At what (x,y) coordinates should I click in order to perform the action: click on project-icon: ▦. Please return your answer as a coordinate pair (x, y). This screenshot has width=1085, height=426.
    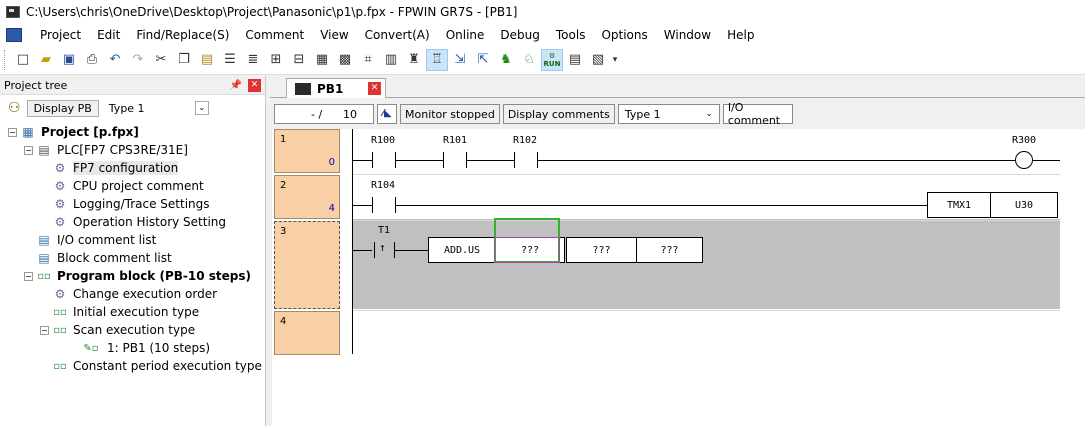
    Looking at the image, I should click on (28, 132).